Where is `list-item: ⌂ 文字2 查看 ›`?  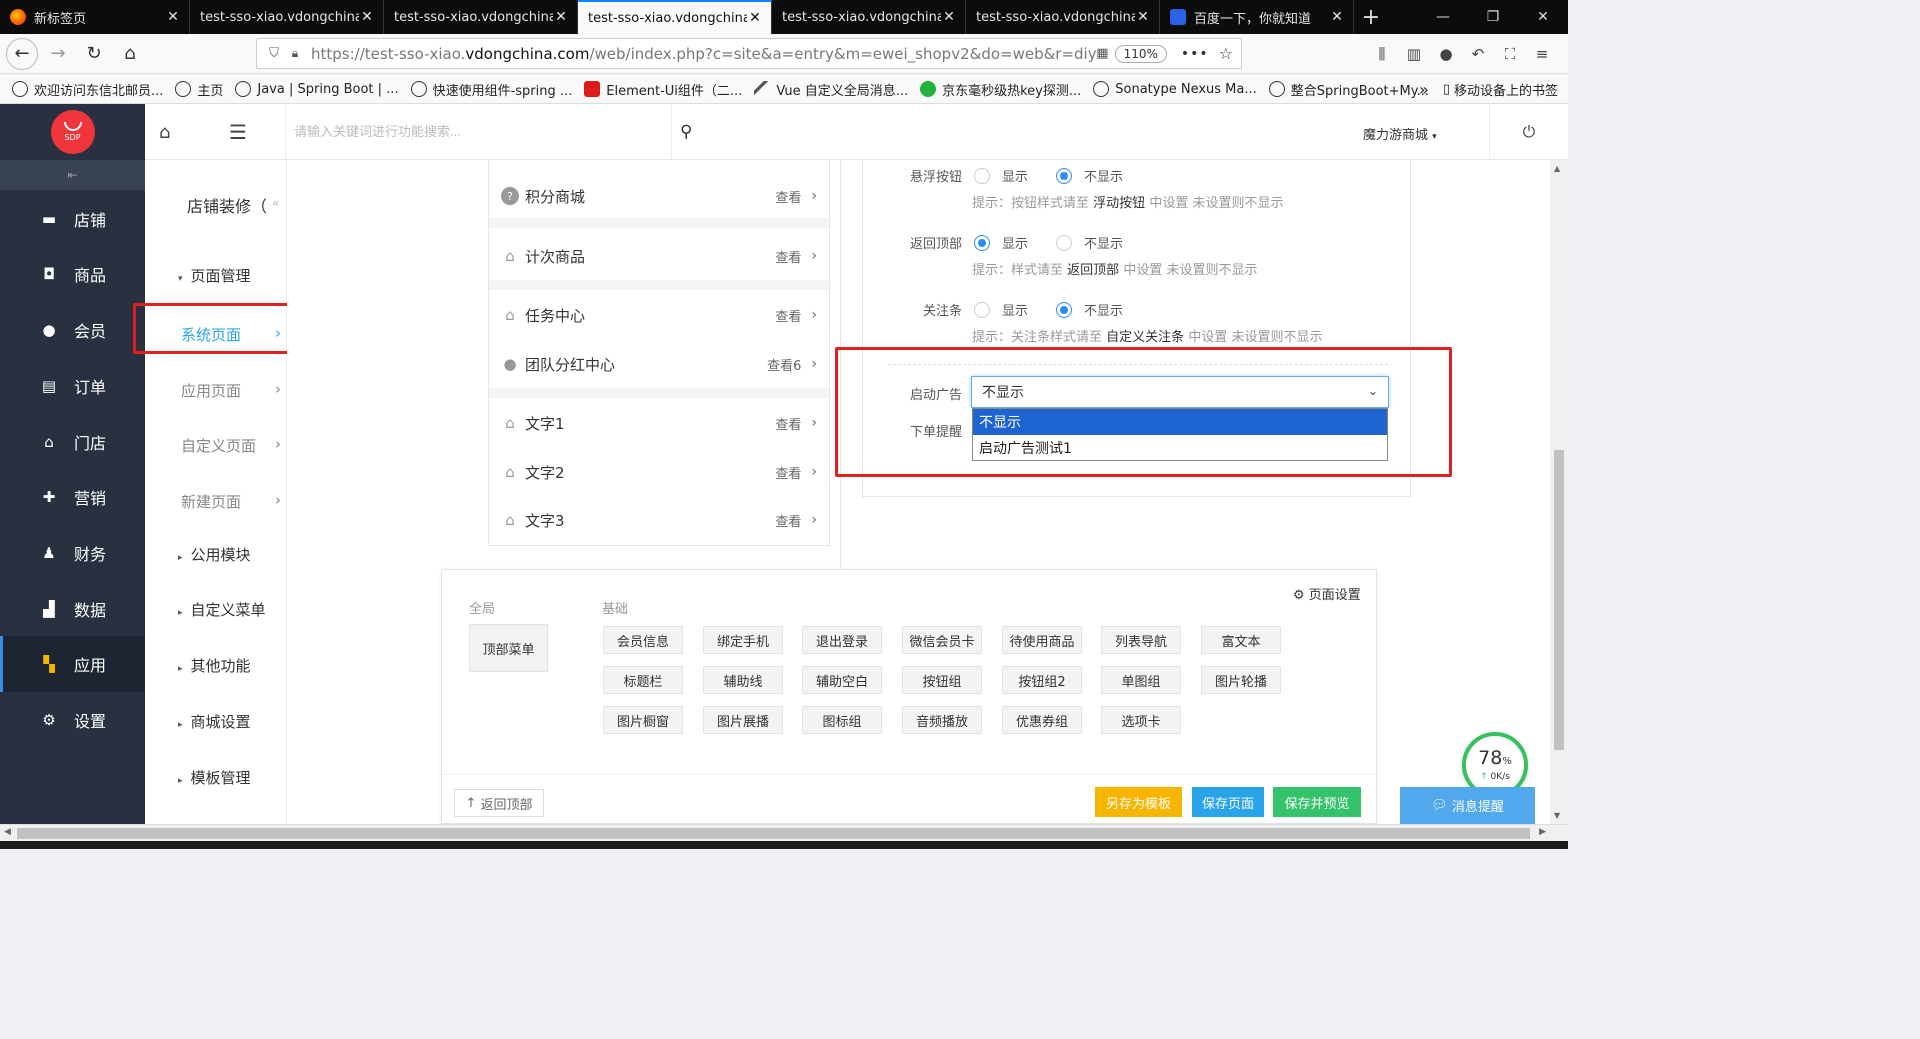 list-item: ⌂ 文字2 查看 › is located at coordinates (659, 472).